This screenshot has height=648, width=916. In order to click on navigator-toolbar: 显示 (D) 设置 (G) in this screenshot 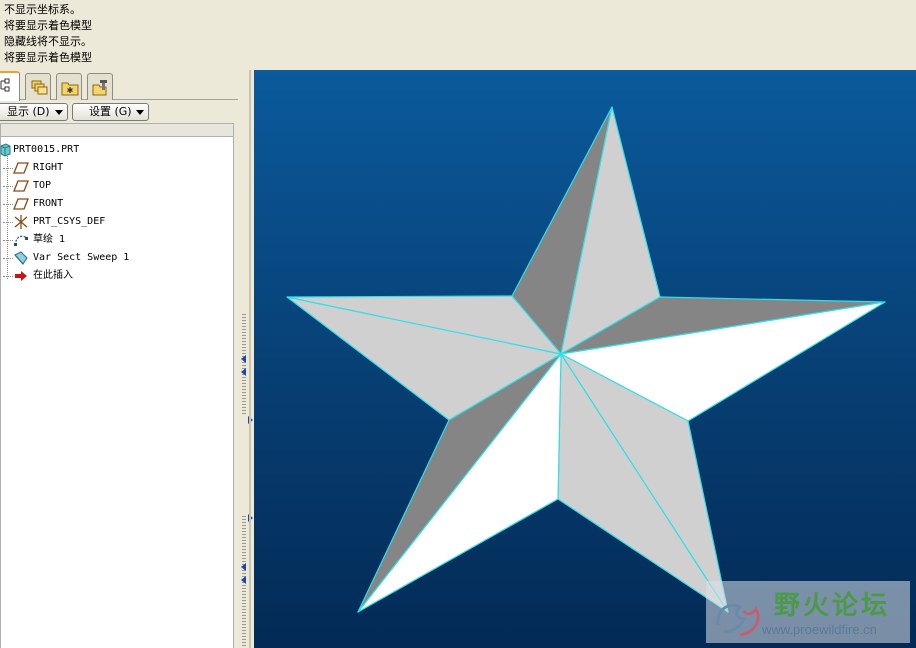, I will do `click(120, 112)`.